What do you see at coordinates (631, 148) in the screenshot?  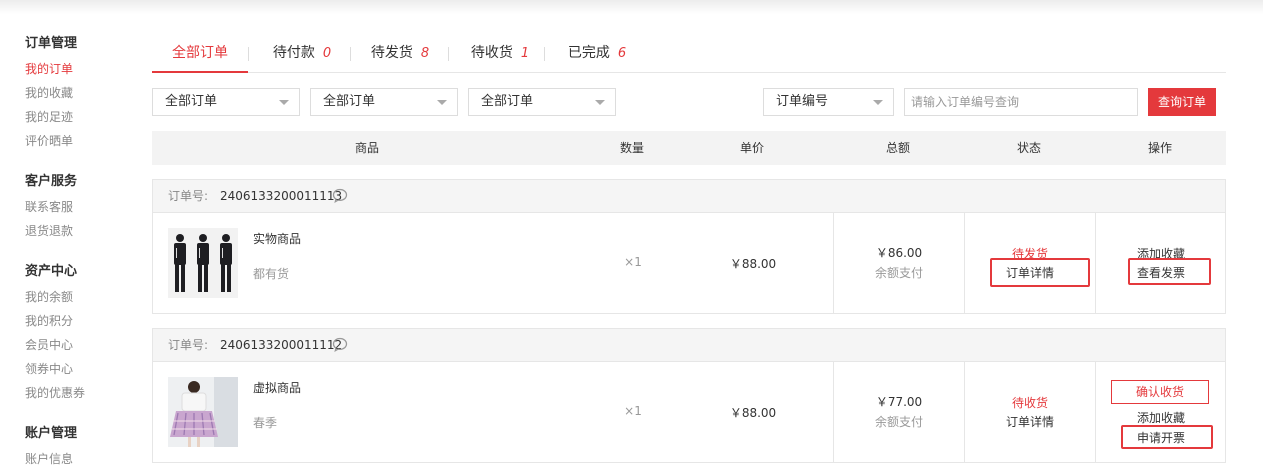 I see `col-header-qty: 数量` at bounding box center [631, 148].